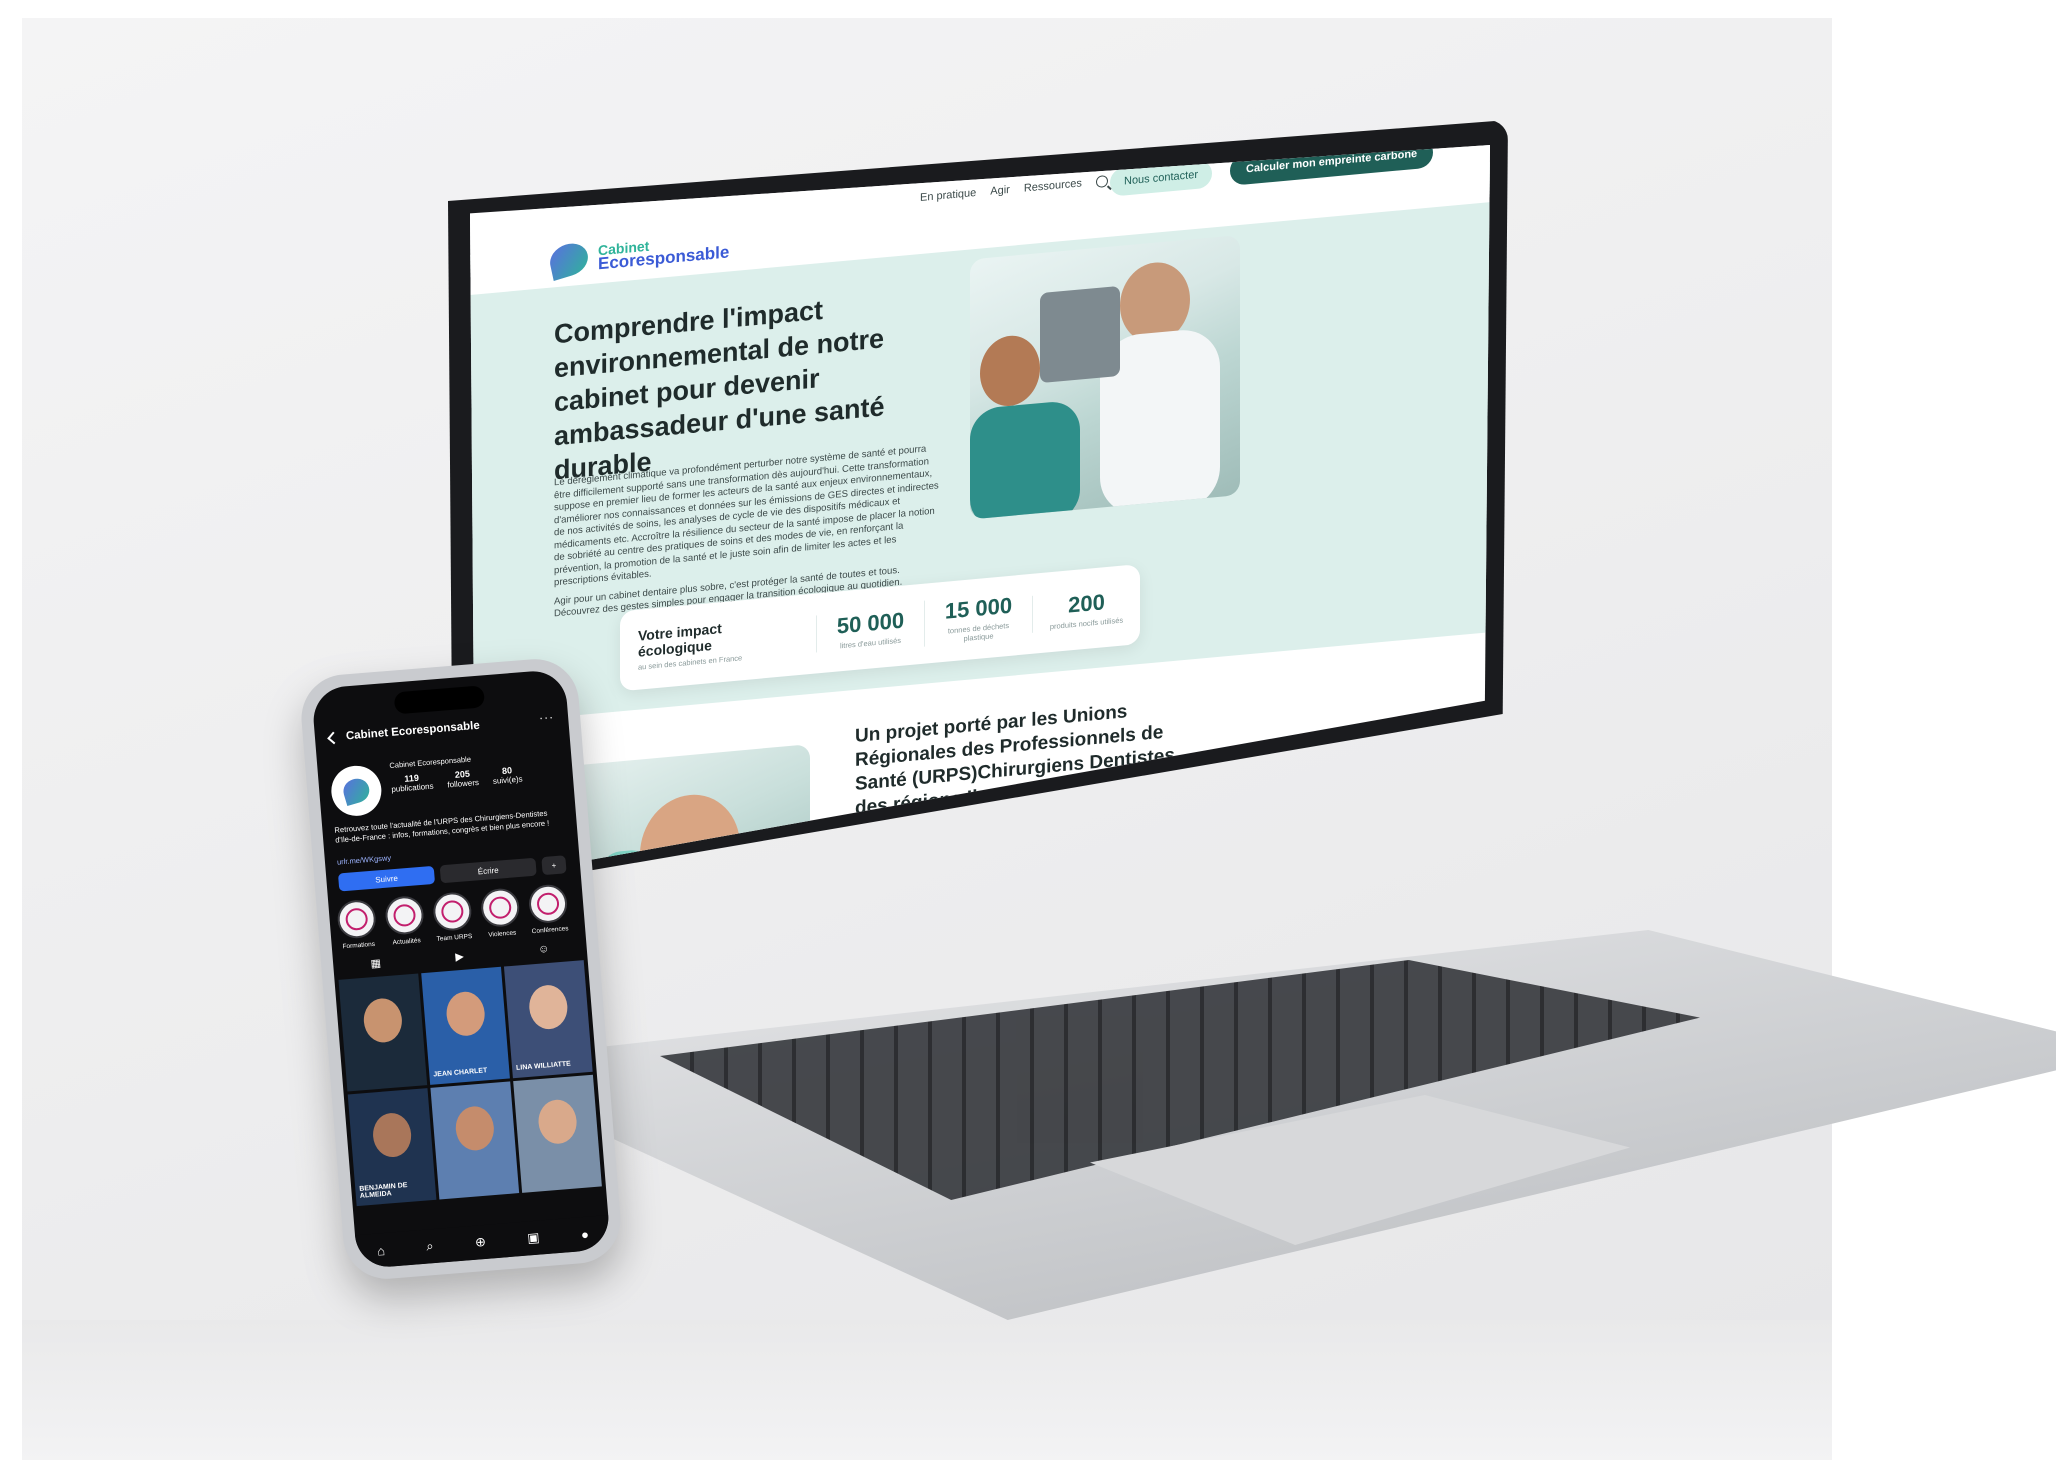  I want to click on grid-icon: ▦, so click(375, 963).